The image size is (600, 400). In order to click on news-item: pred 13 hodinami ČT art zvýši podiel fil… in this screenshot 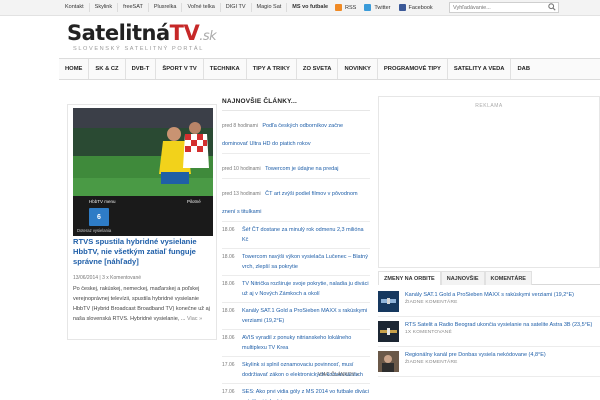, I will do `click(296, 200)`.